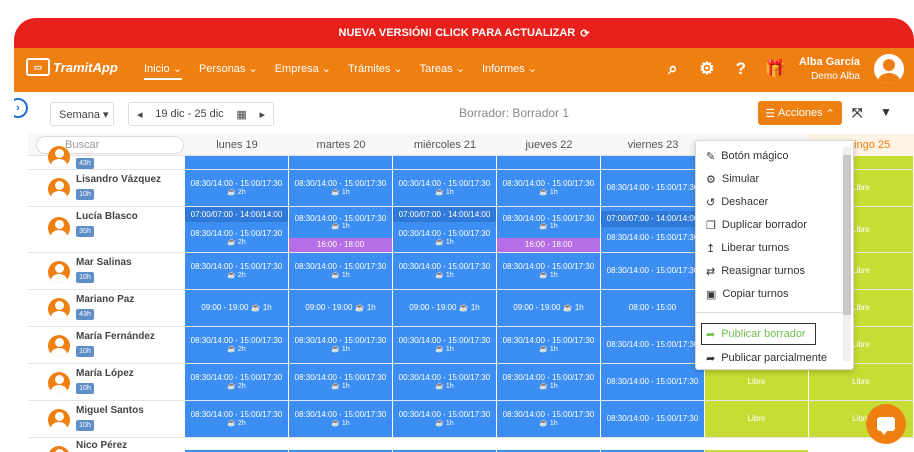 The image size is (914, 452). I want to click on gear-icon: ⚙, so click(707, 69).